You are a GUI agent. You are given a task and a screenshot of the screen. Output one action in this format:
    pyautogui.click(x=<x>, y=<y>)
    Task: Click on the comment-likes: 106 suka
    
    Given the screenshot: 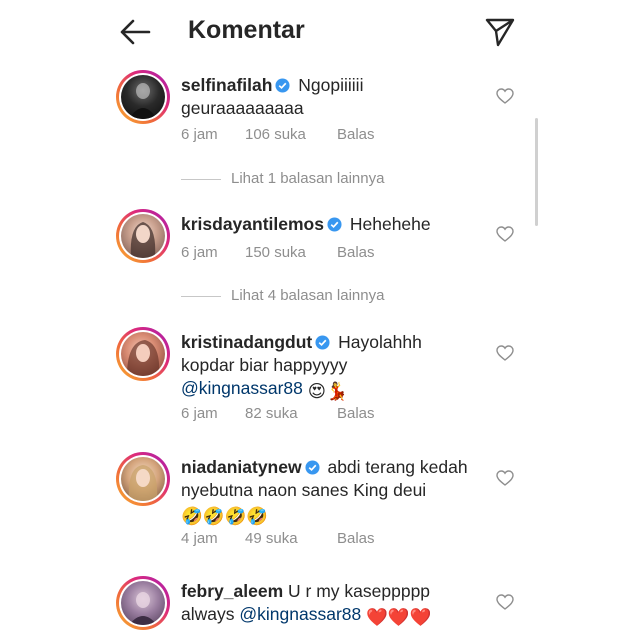 What is the action you would take?
    pyautogui.click(x=291, y=134)
    